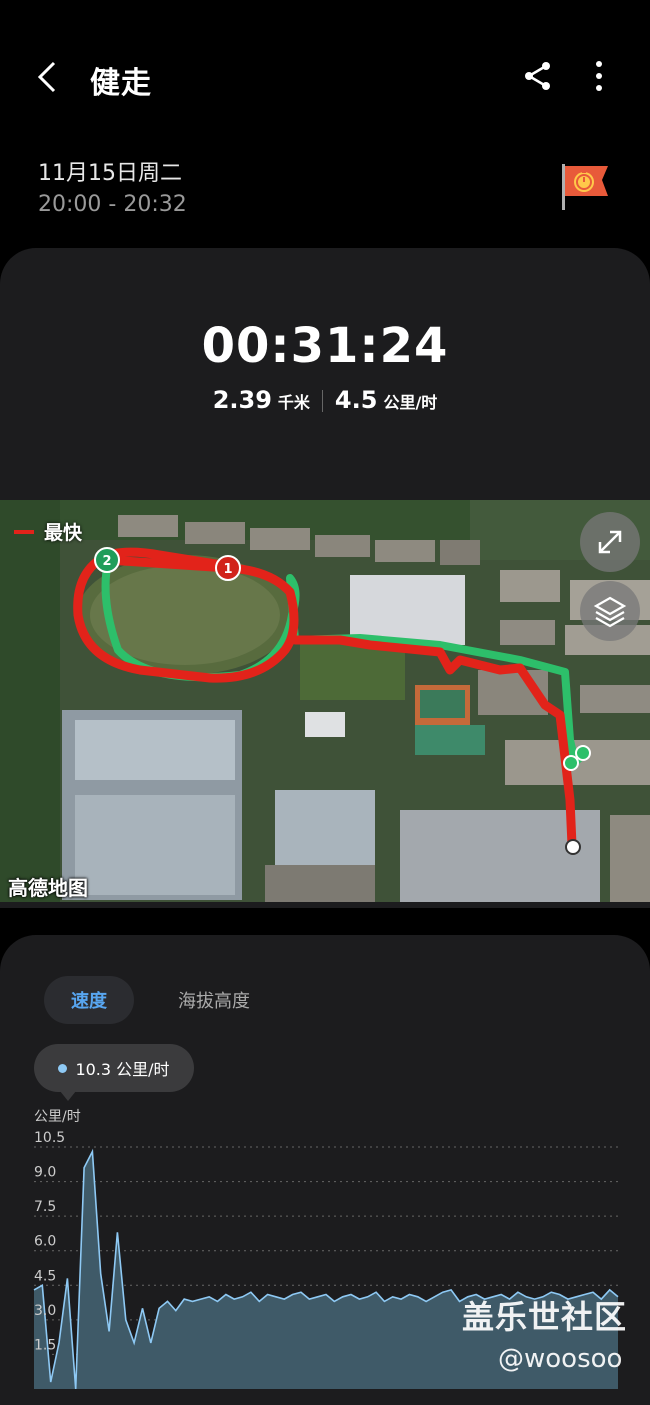 This screenshot has width=650, height=1405. I want to click on map-legend: 最快, so click(48, 531).